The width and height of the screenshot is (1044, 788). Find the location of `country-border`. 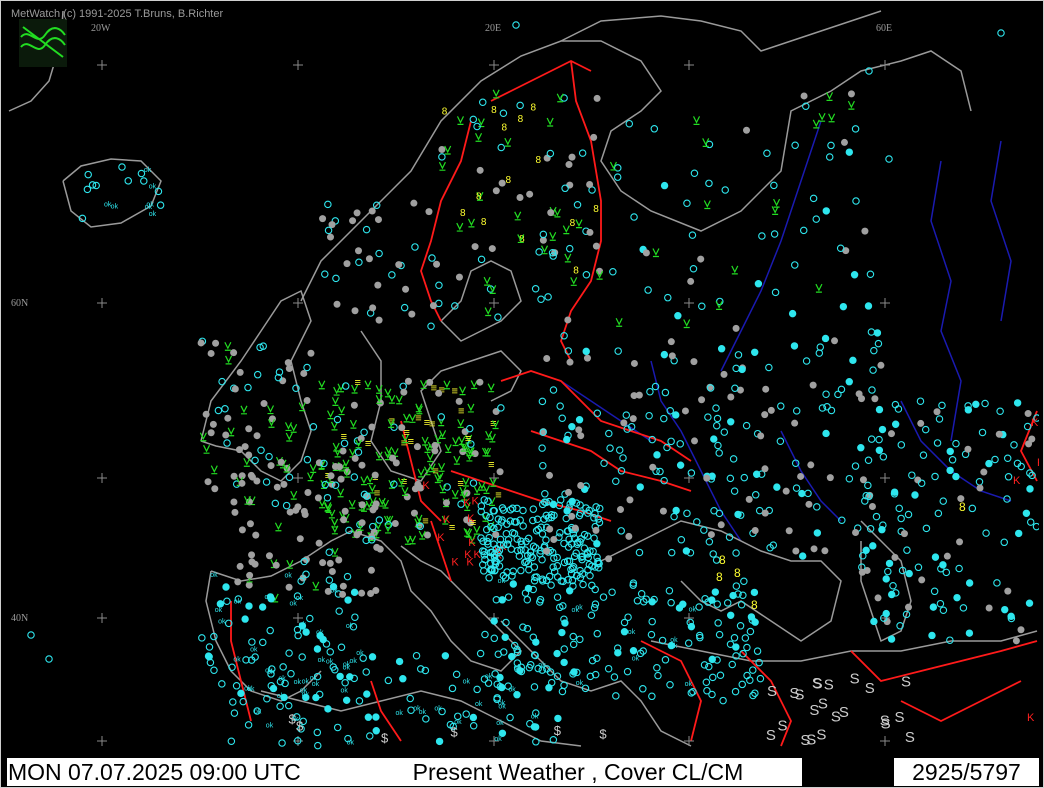

country-border is located at coordinates (944, 661).